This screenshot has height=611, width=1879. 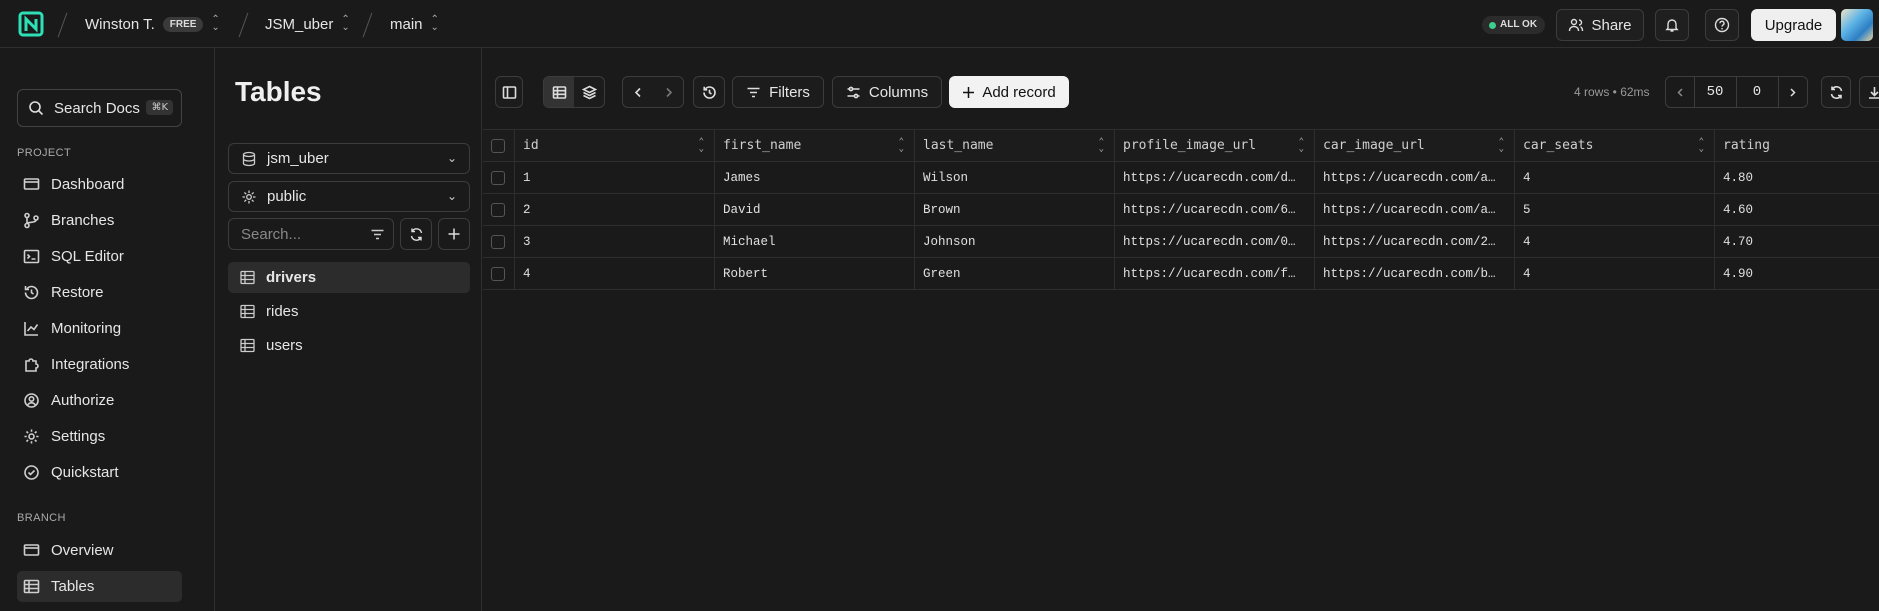 I want to click on avatar, so click(x=1857, y=25).